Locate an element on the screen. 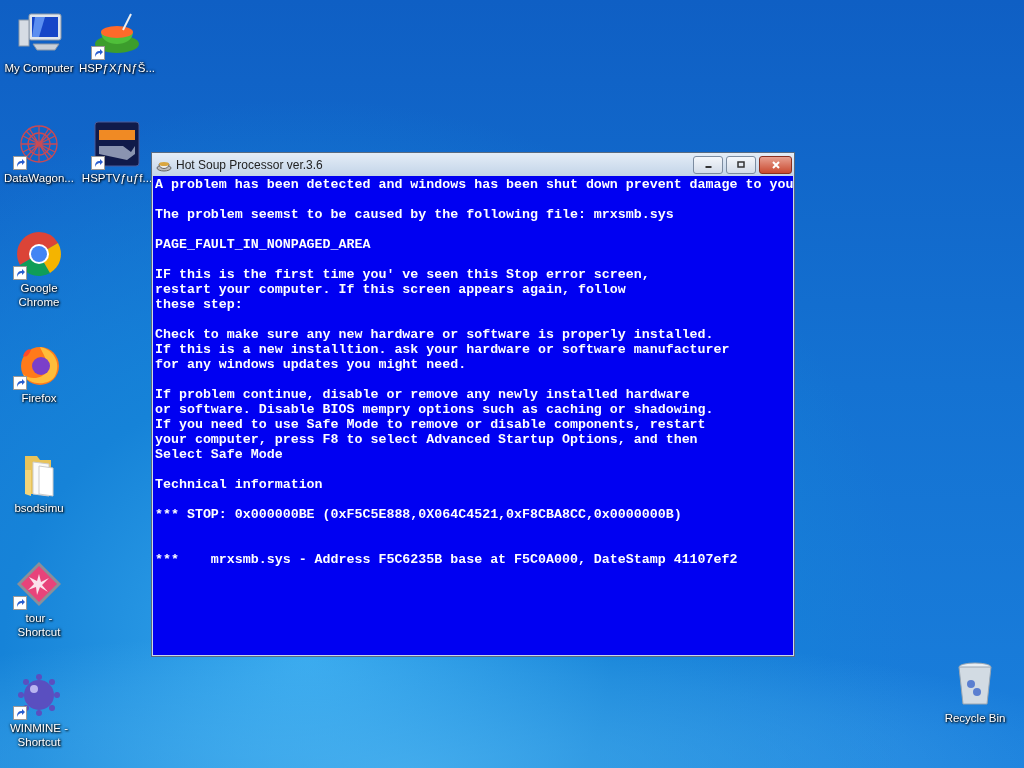  window-title: Hot Soup Processor ver.3.6 is located at coordinates (250, 164).